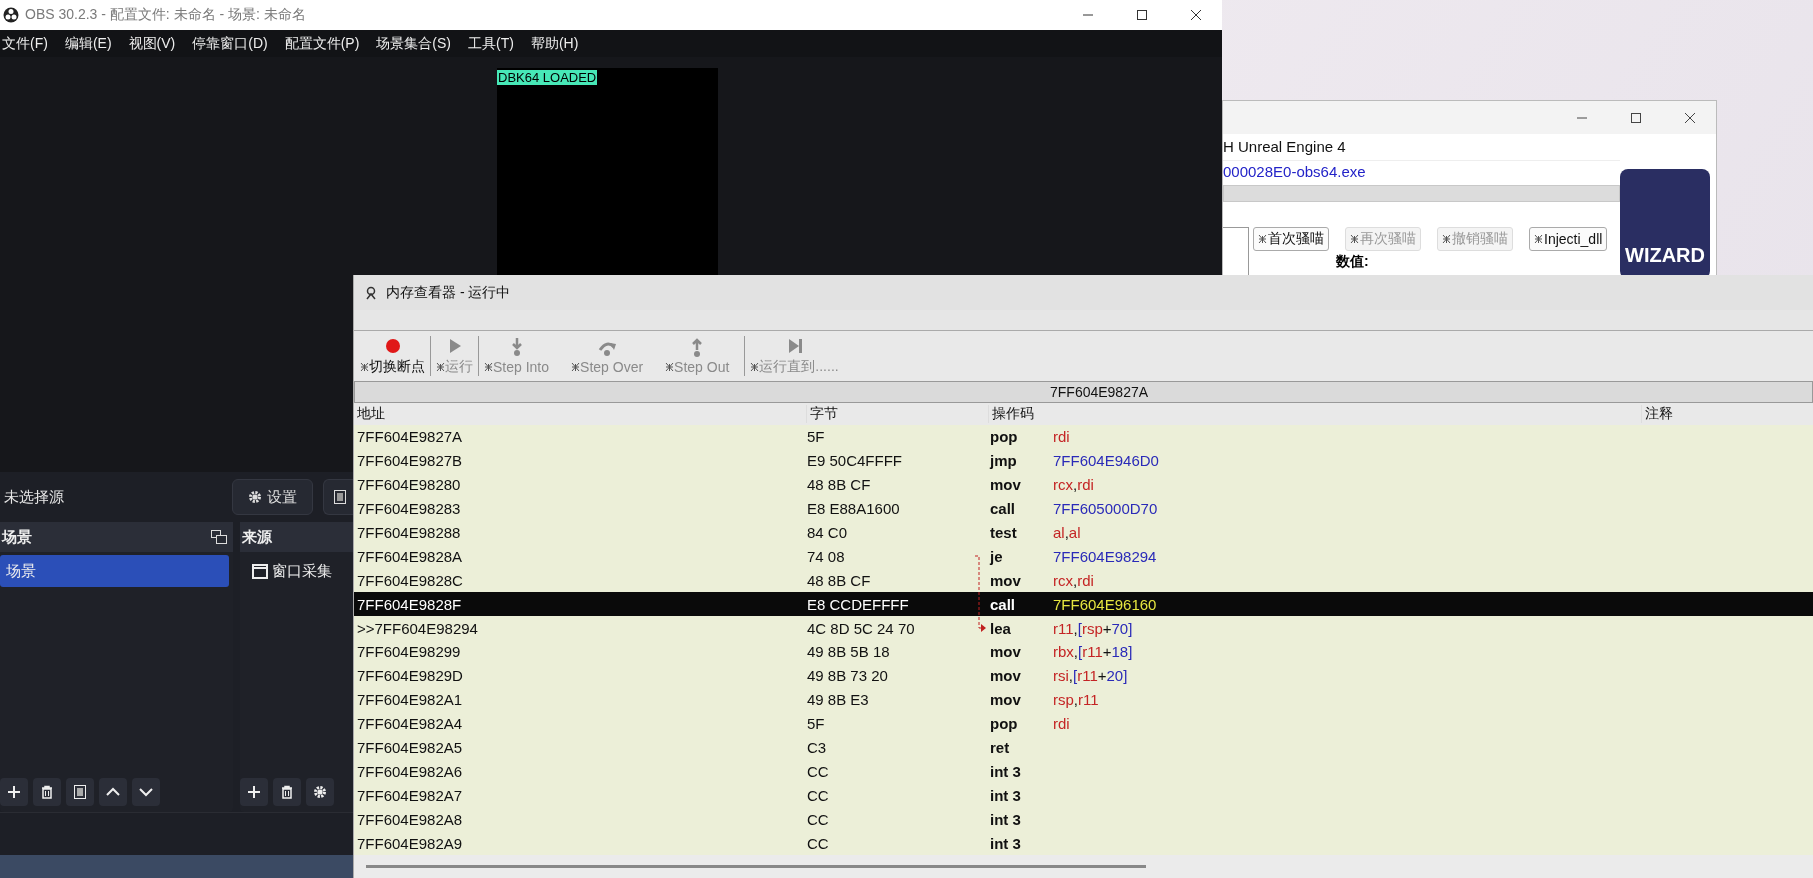  I want to click on table-cell-text: 7FF604E982A8, so click(410, 819).